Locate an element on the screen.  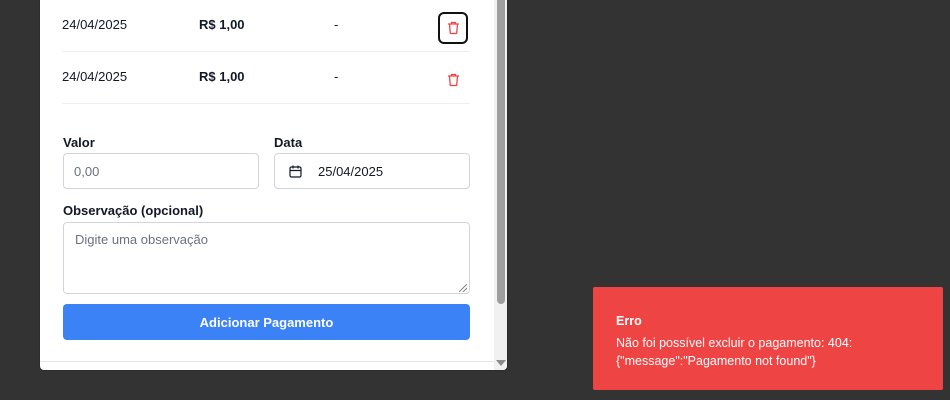
date-value: 25/04/2025 is located at coordinates (351, 171).